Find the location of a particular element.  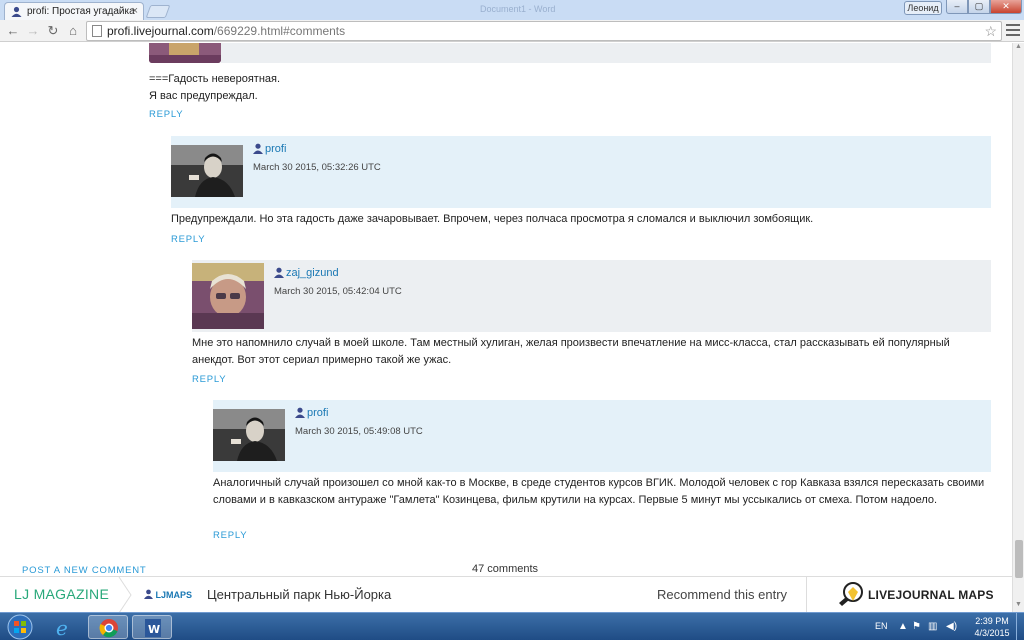

page-scrollbar: ▲ ▼ is located at coordinates (1018, 328).